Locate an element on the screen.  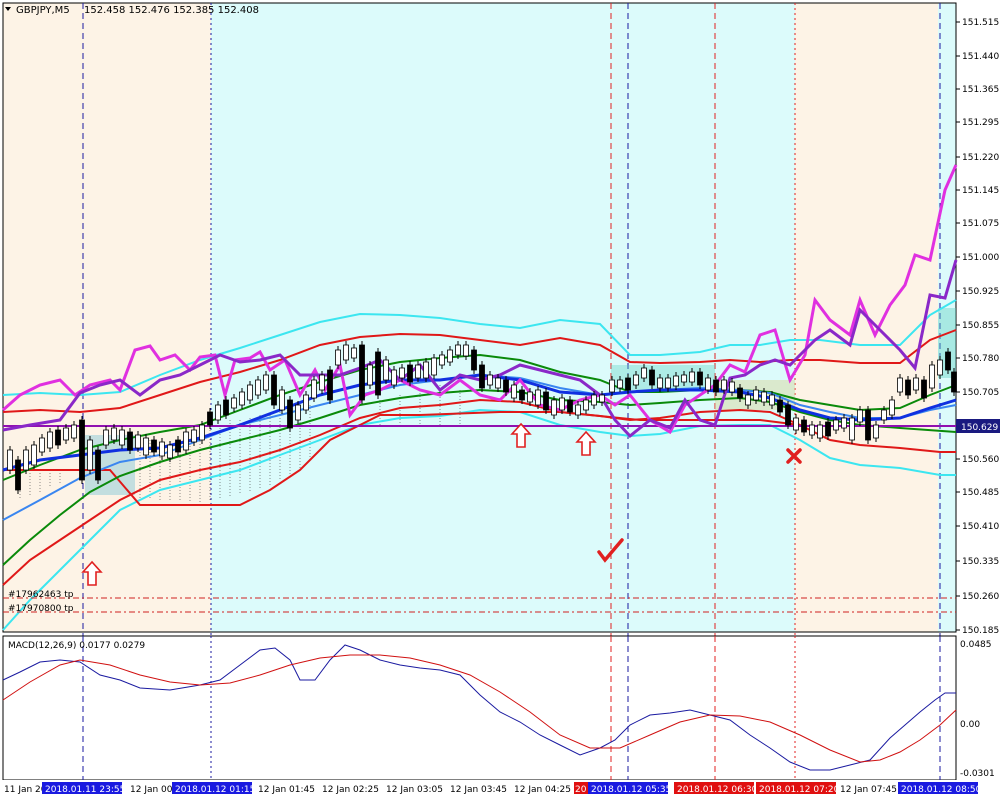
price-tick-label: 151.075 is located at coordinates (980, 224).